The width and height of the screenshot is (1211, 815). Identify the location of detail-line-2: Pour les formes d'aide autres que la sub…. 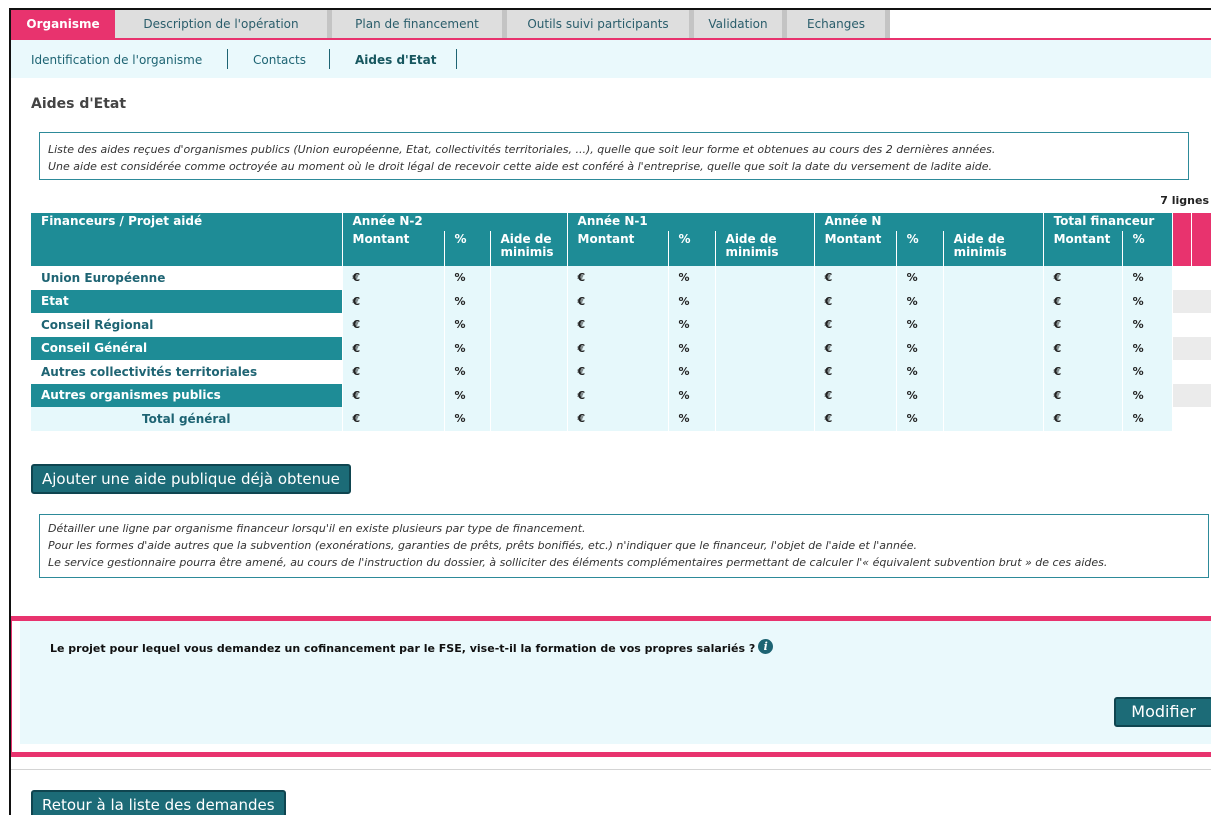
(482, 545).